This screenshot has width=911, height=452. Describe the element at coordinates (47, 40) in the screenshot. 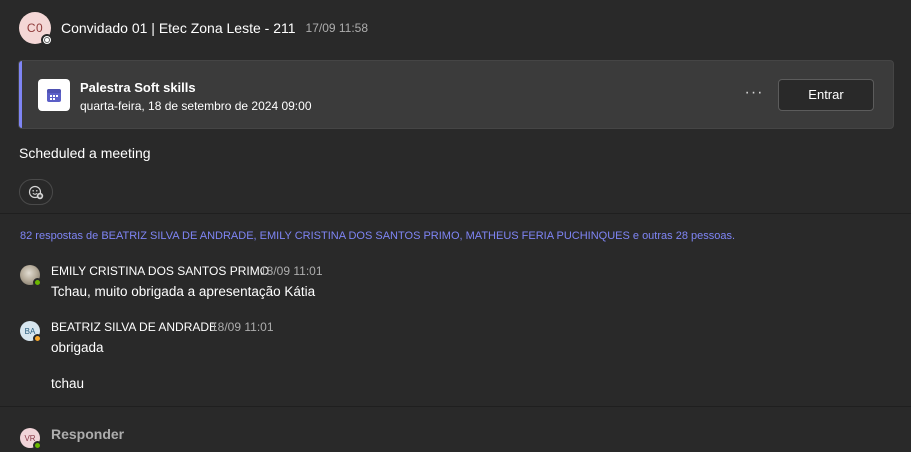

I see `status-offline-icon` at that location.